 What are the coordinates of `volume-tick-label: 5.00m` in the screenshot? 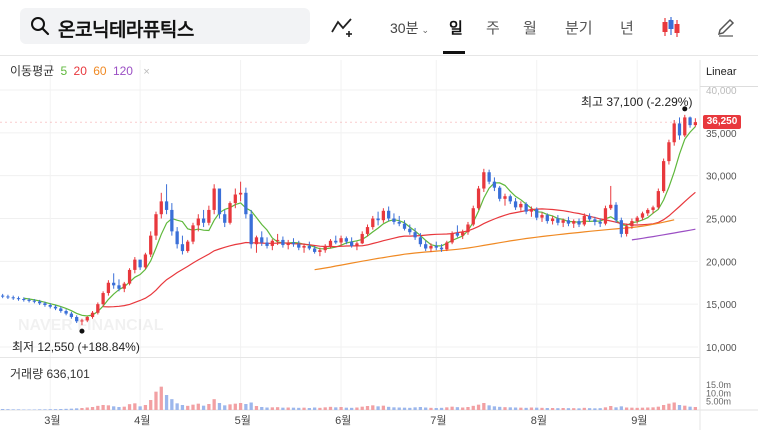 It's located at (718, 402).